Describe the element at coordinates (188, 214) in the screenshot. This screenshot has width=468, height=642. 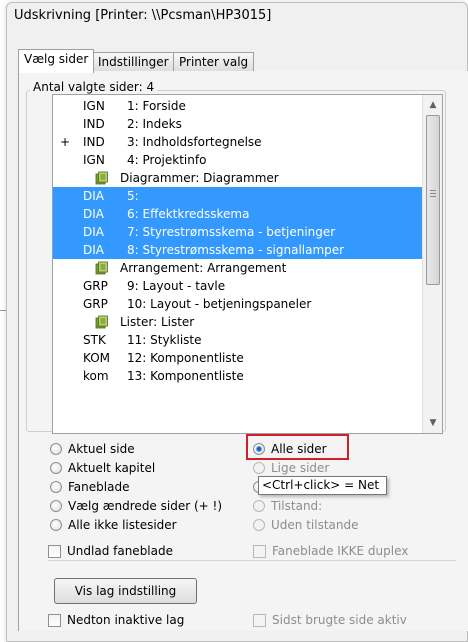
I see `page-title: 6: Effektkredsskema` at that location.